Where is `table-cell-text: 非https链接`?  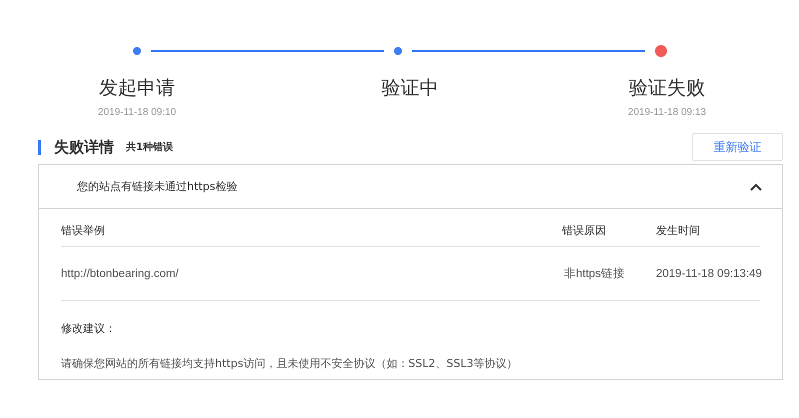 table-cell-text: 非https链接 is located at coordinates (595, 273).